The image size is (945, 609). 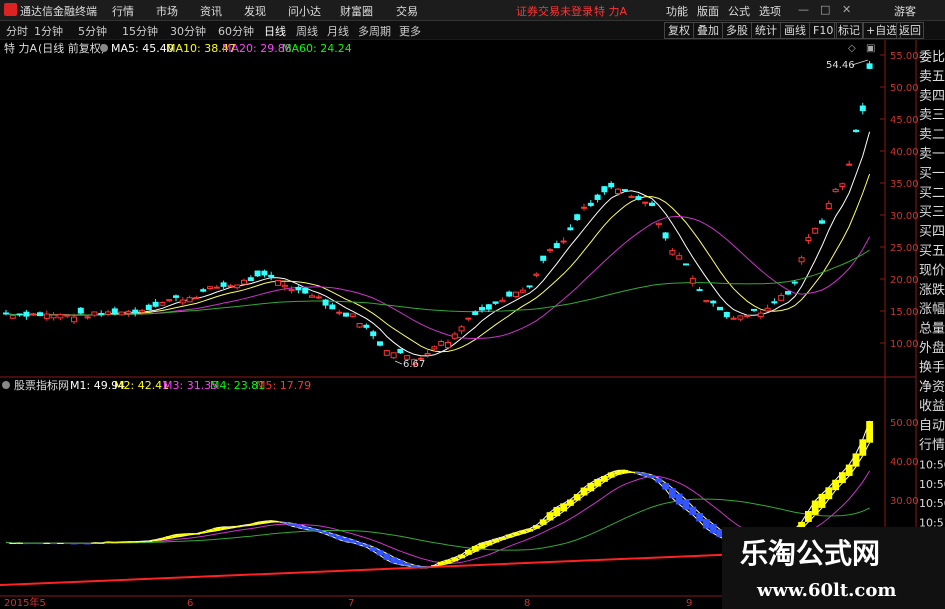 What do you see at coordinates (770, 11) in the screenshot?
I see `menu-options: 选项` at bounding box center [770, 11].